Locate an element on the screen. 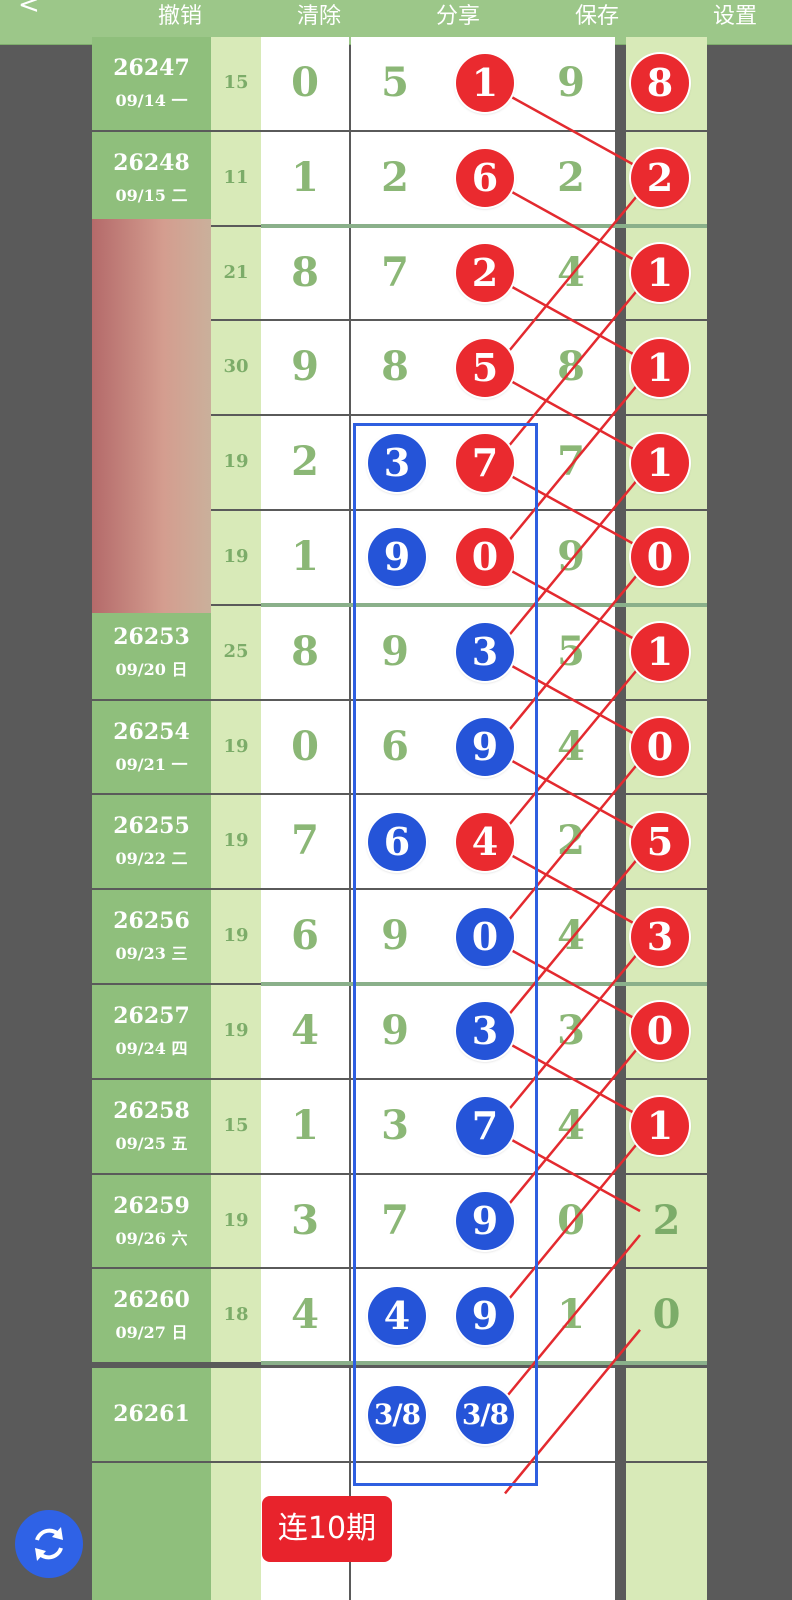 The height and width of the screenshot is (1600, 792). red-ball: 6 is located at coordinates (485, 178).